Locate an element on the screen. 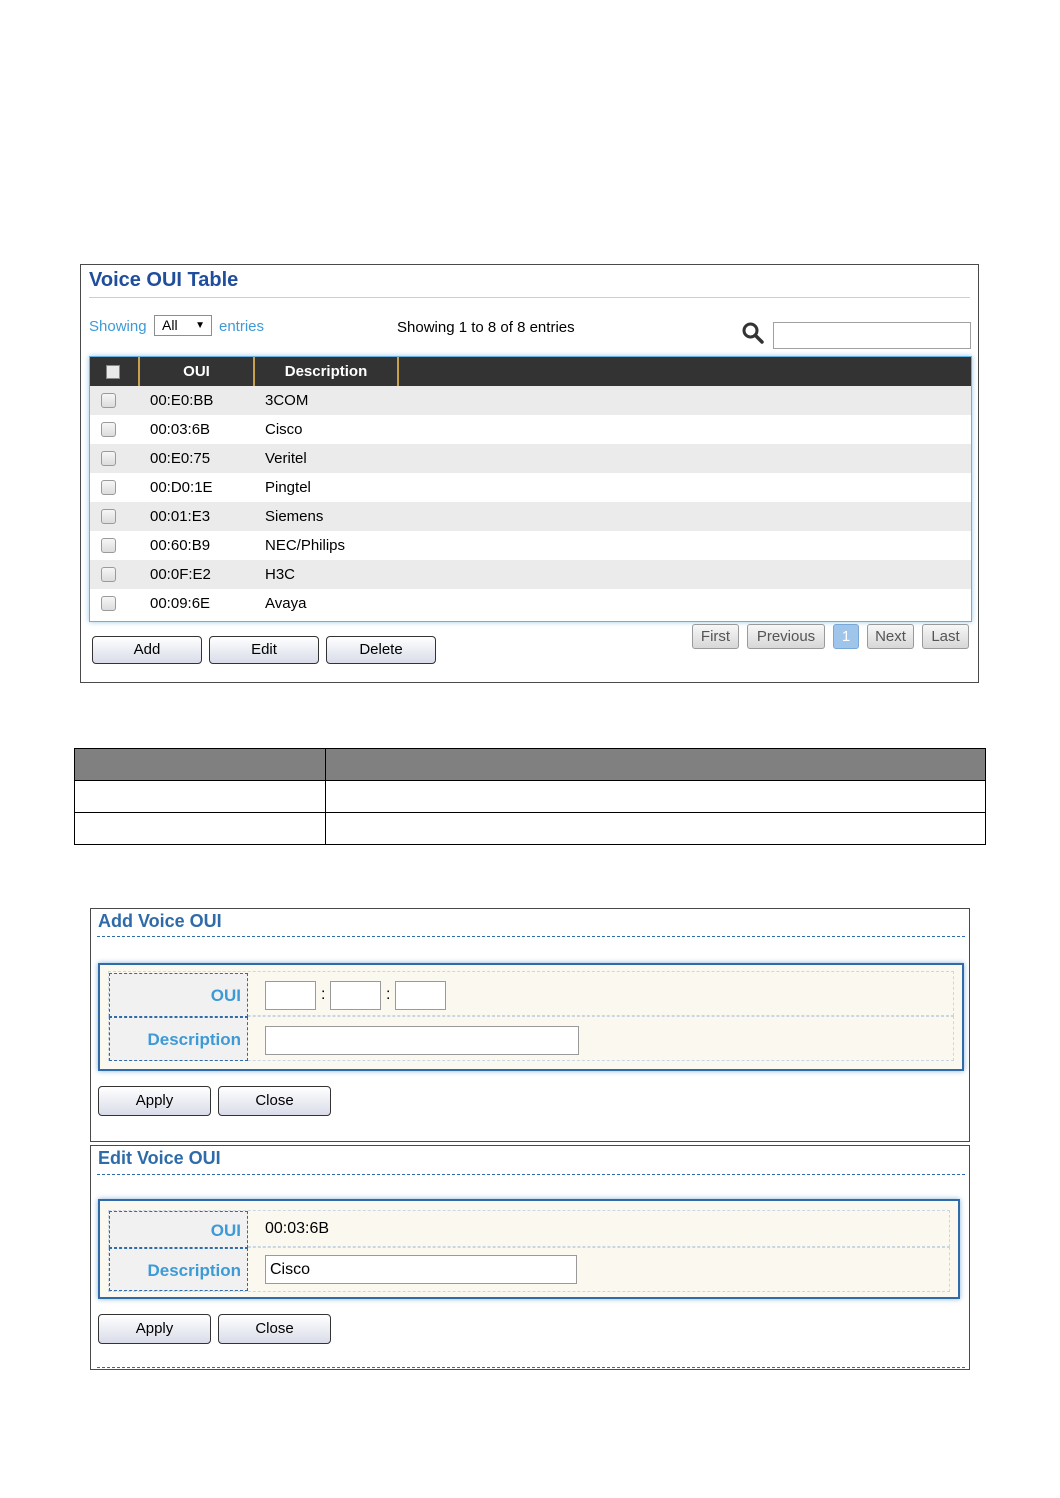 This screenshot has width=1060, height=1498. table-header-row: OUI Description is located at coordinates (530, 371).